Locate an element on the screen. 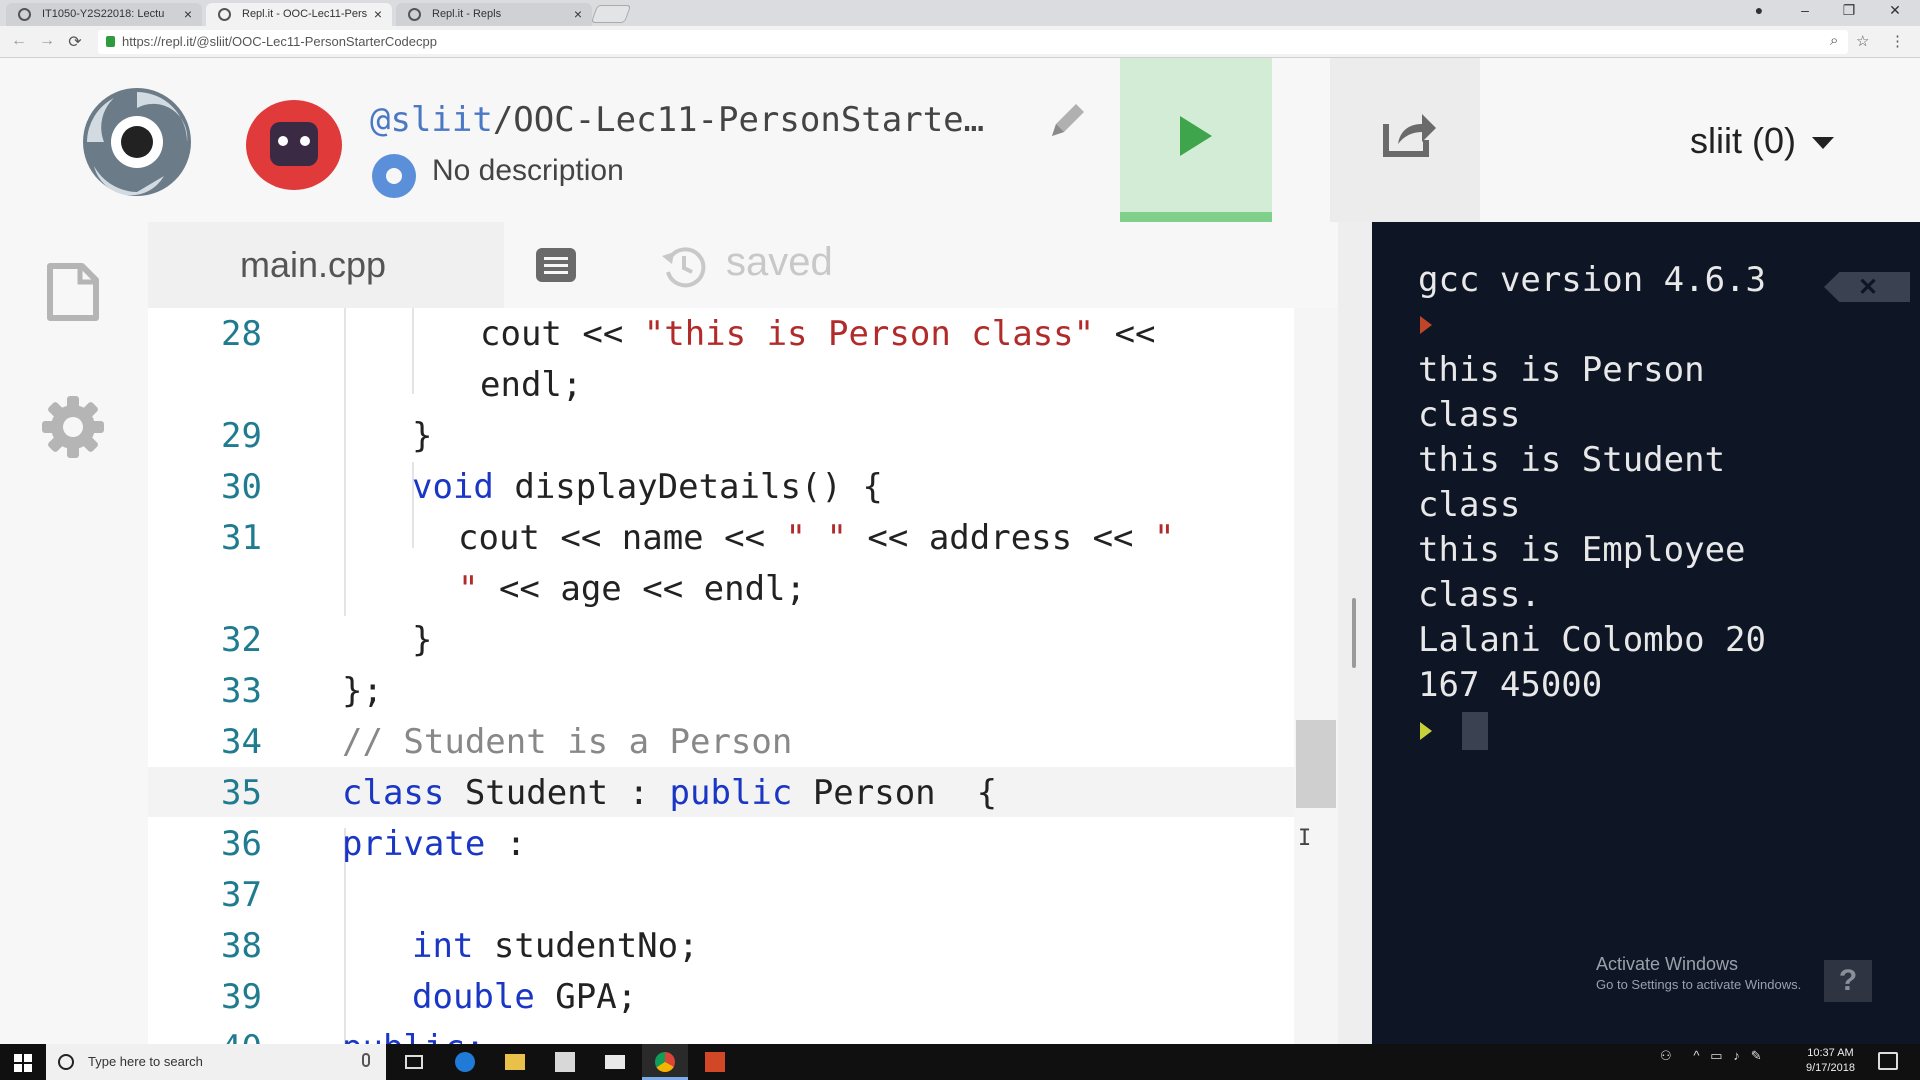  line-number: 34 is located at coordinates (241, 742).